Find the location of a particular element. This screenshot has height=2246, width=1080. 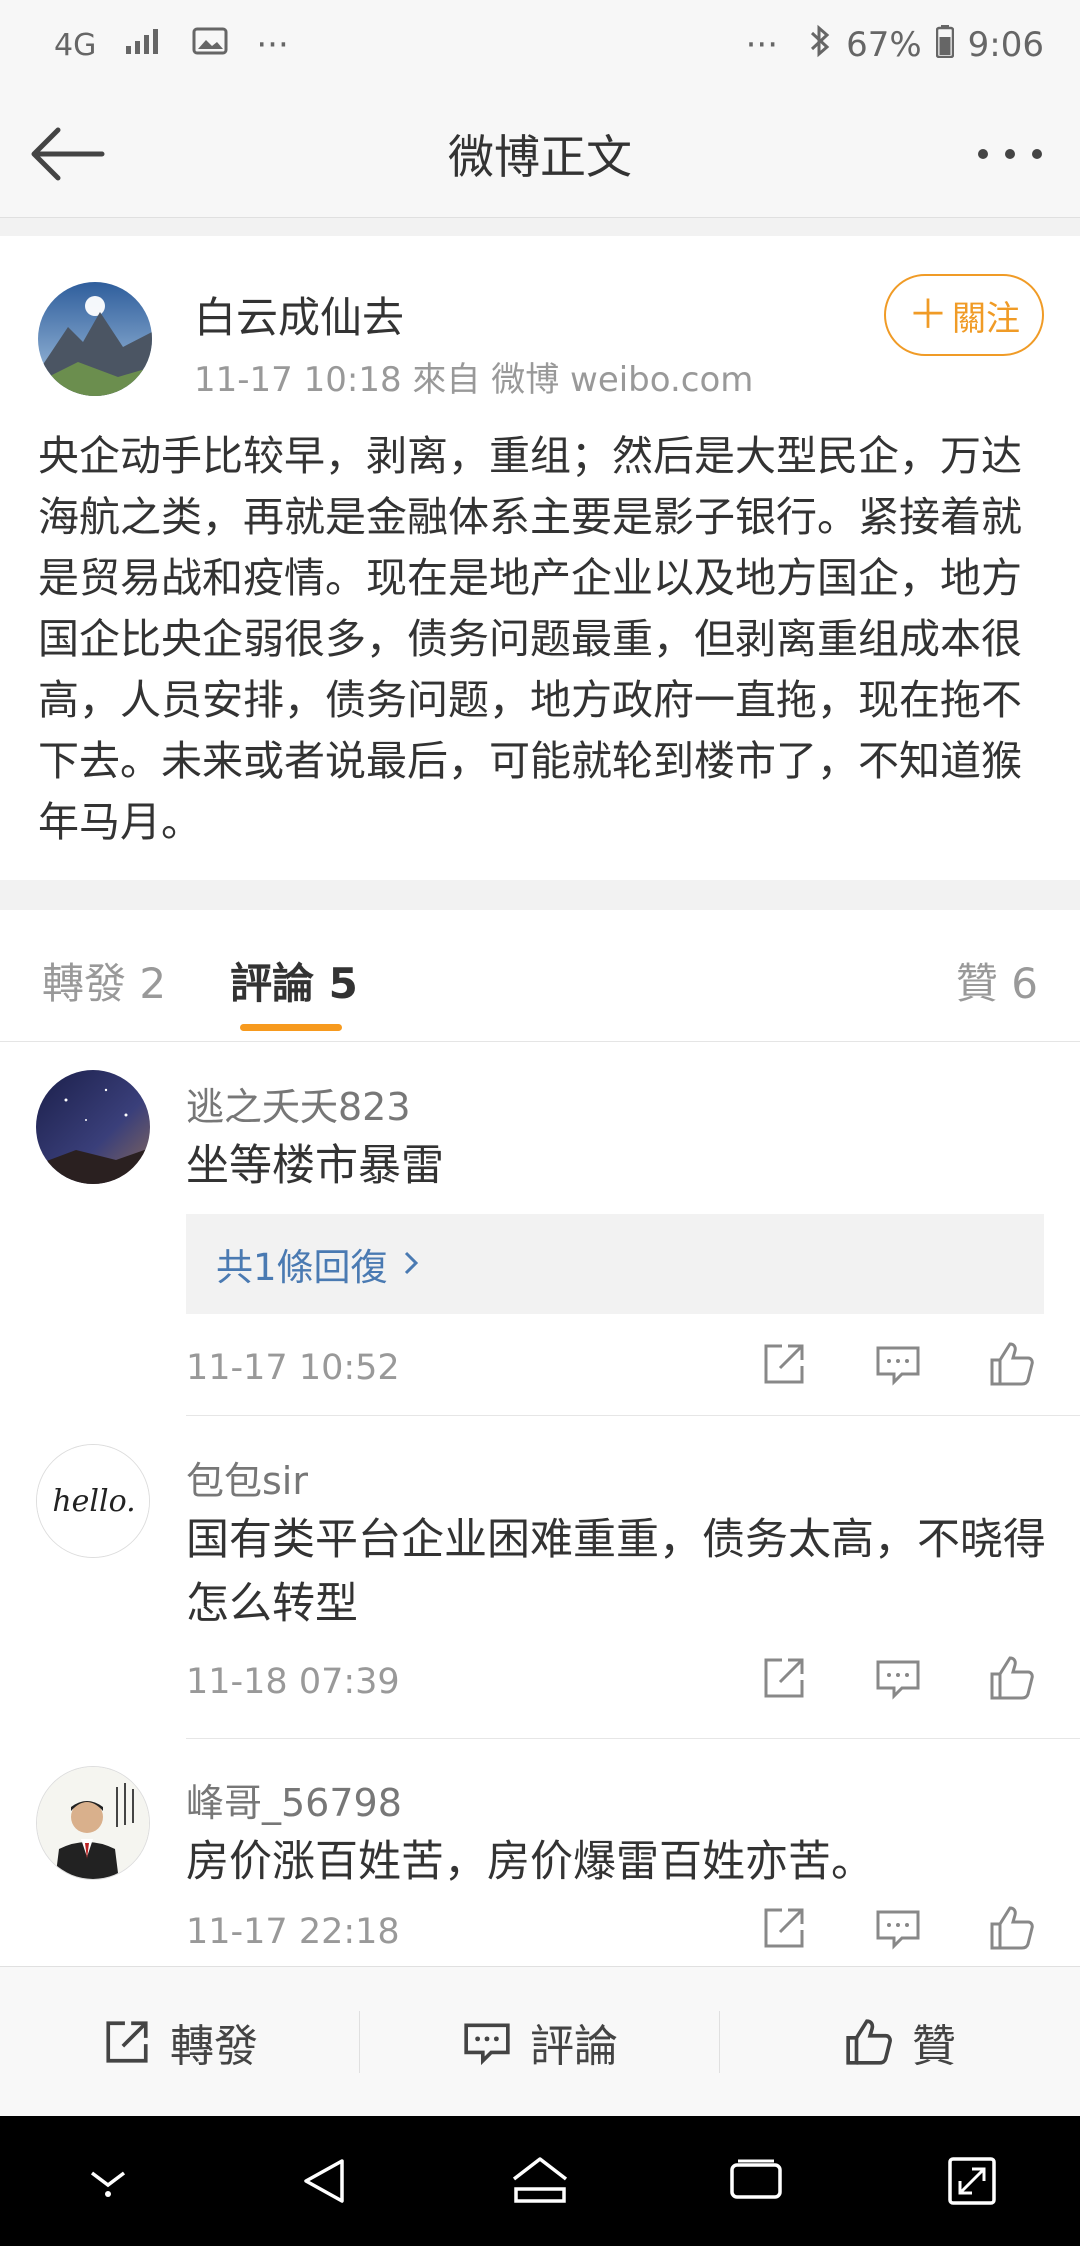

hide-nav-button is located at coordinates (108, 2181).